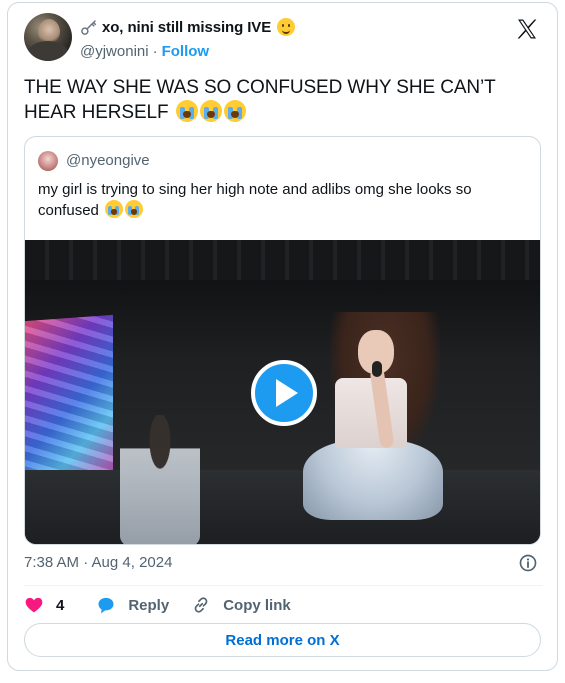 The height and width of the screenshot is (683, 565). What do you see at coordinates (287, 393) in the screenshot?
I see `play-icon` at bounding box center [287, 393].